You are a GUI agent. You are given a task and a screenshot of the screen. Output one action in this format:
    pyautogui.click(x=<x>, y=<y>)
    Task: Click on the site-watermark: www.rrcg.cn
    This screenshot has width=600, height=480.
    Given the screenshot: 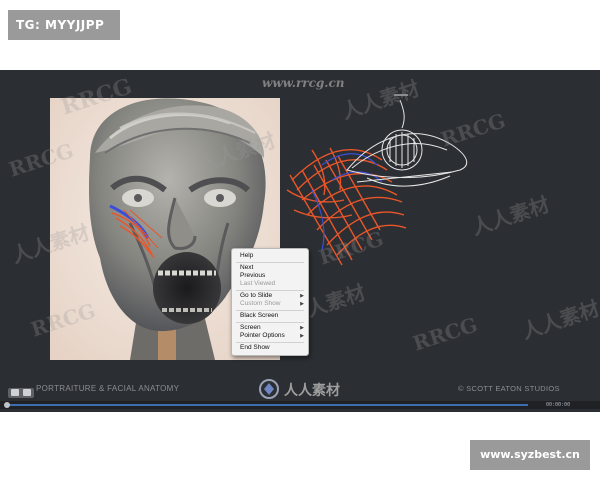 What is the action you would take?
    pyautogui.click(x=303, y=83)
    